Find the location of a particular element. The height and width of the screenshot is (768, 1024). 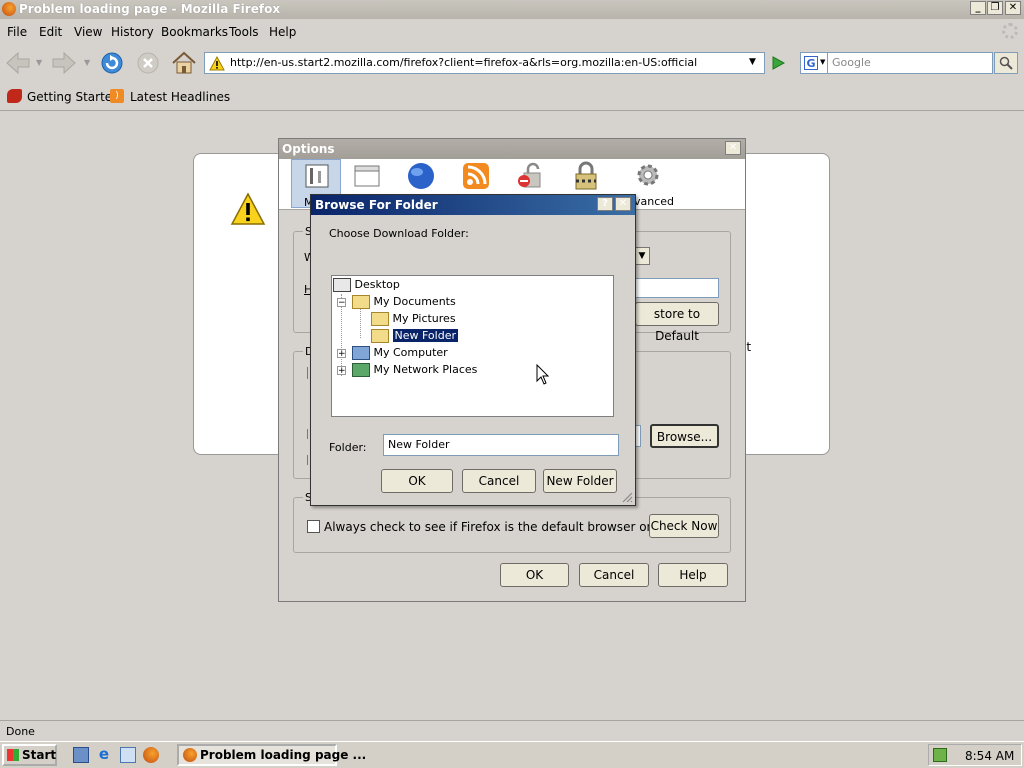

tree-item-my-pictures: My Pictures is located at coordinates (413, 319).